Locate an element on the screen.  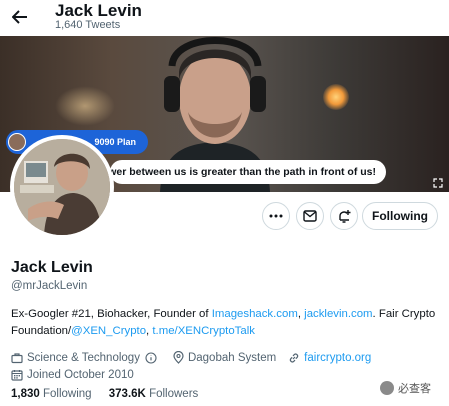
watermark-text: 必查客 is located at coordinates (414, 389).